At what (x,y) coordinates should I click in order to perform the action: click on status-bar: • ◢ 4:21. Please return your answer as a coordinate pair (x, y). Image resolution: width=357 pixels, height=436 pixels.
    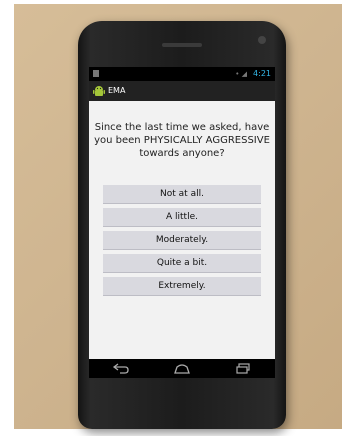
    Looking at the image, I should click on (182, 74).